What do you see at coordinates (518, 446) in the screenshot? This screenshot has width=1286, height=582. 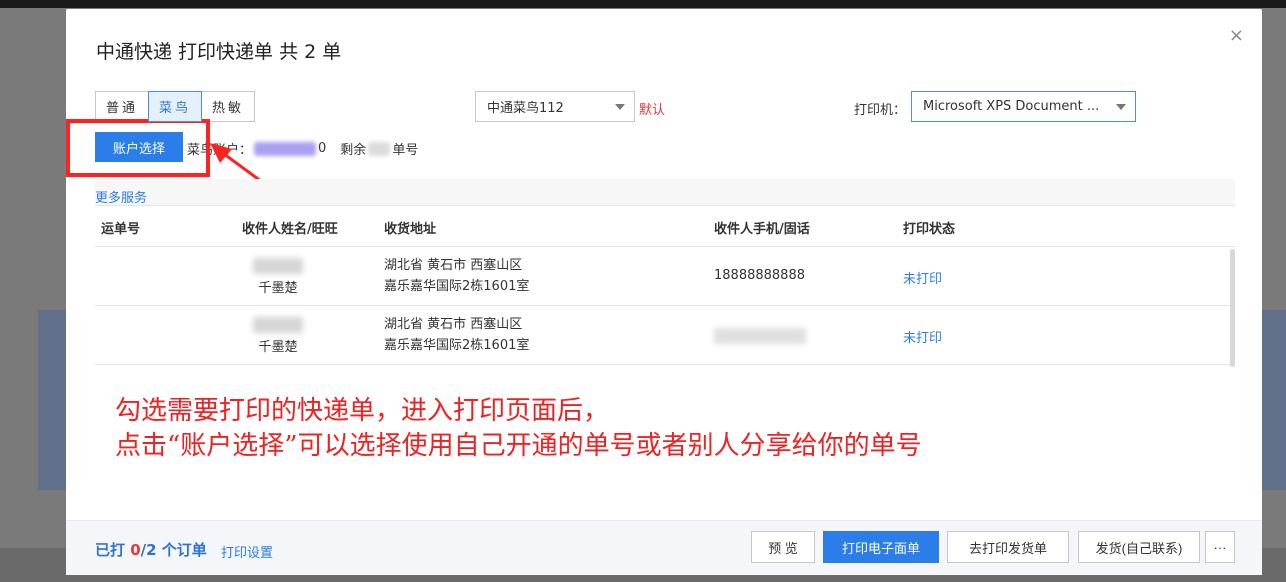 I see `annotation-line-2: 点击“账户选择”可以选择使用自己开通的单号或者别人分享给你的单号` at bounding box center [518, 446].